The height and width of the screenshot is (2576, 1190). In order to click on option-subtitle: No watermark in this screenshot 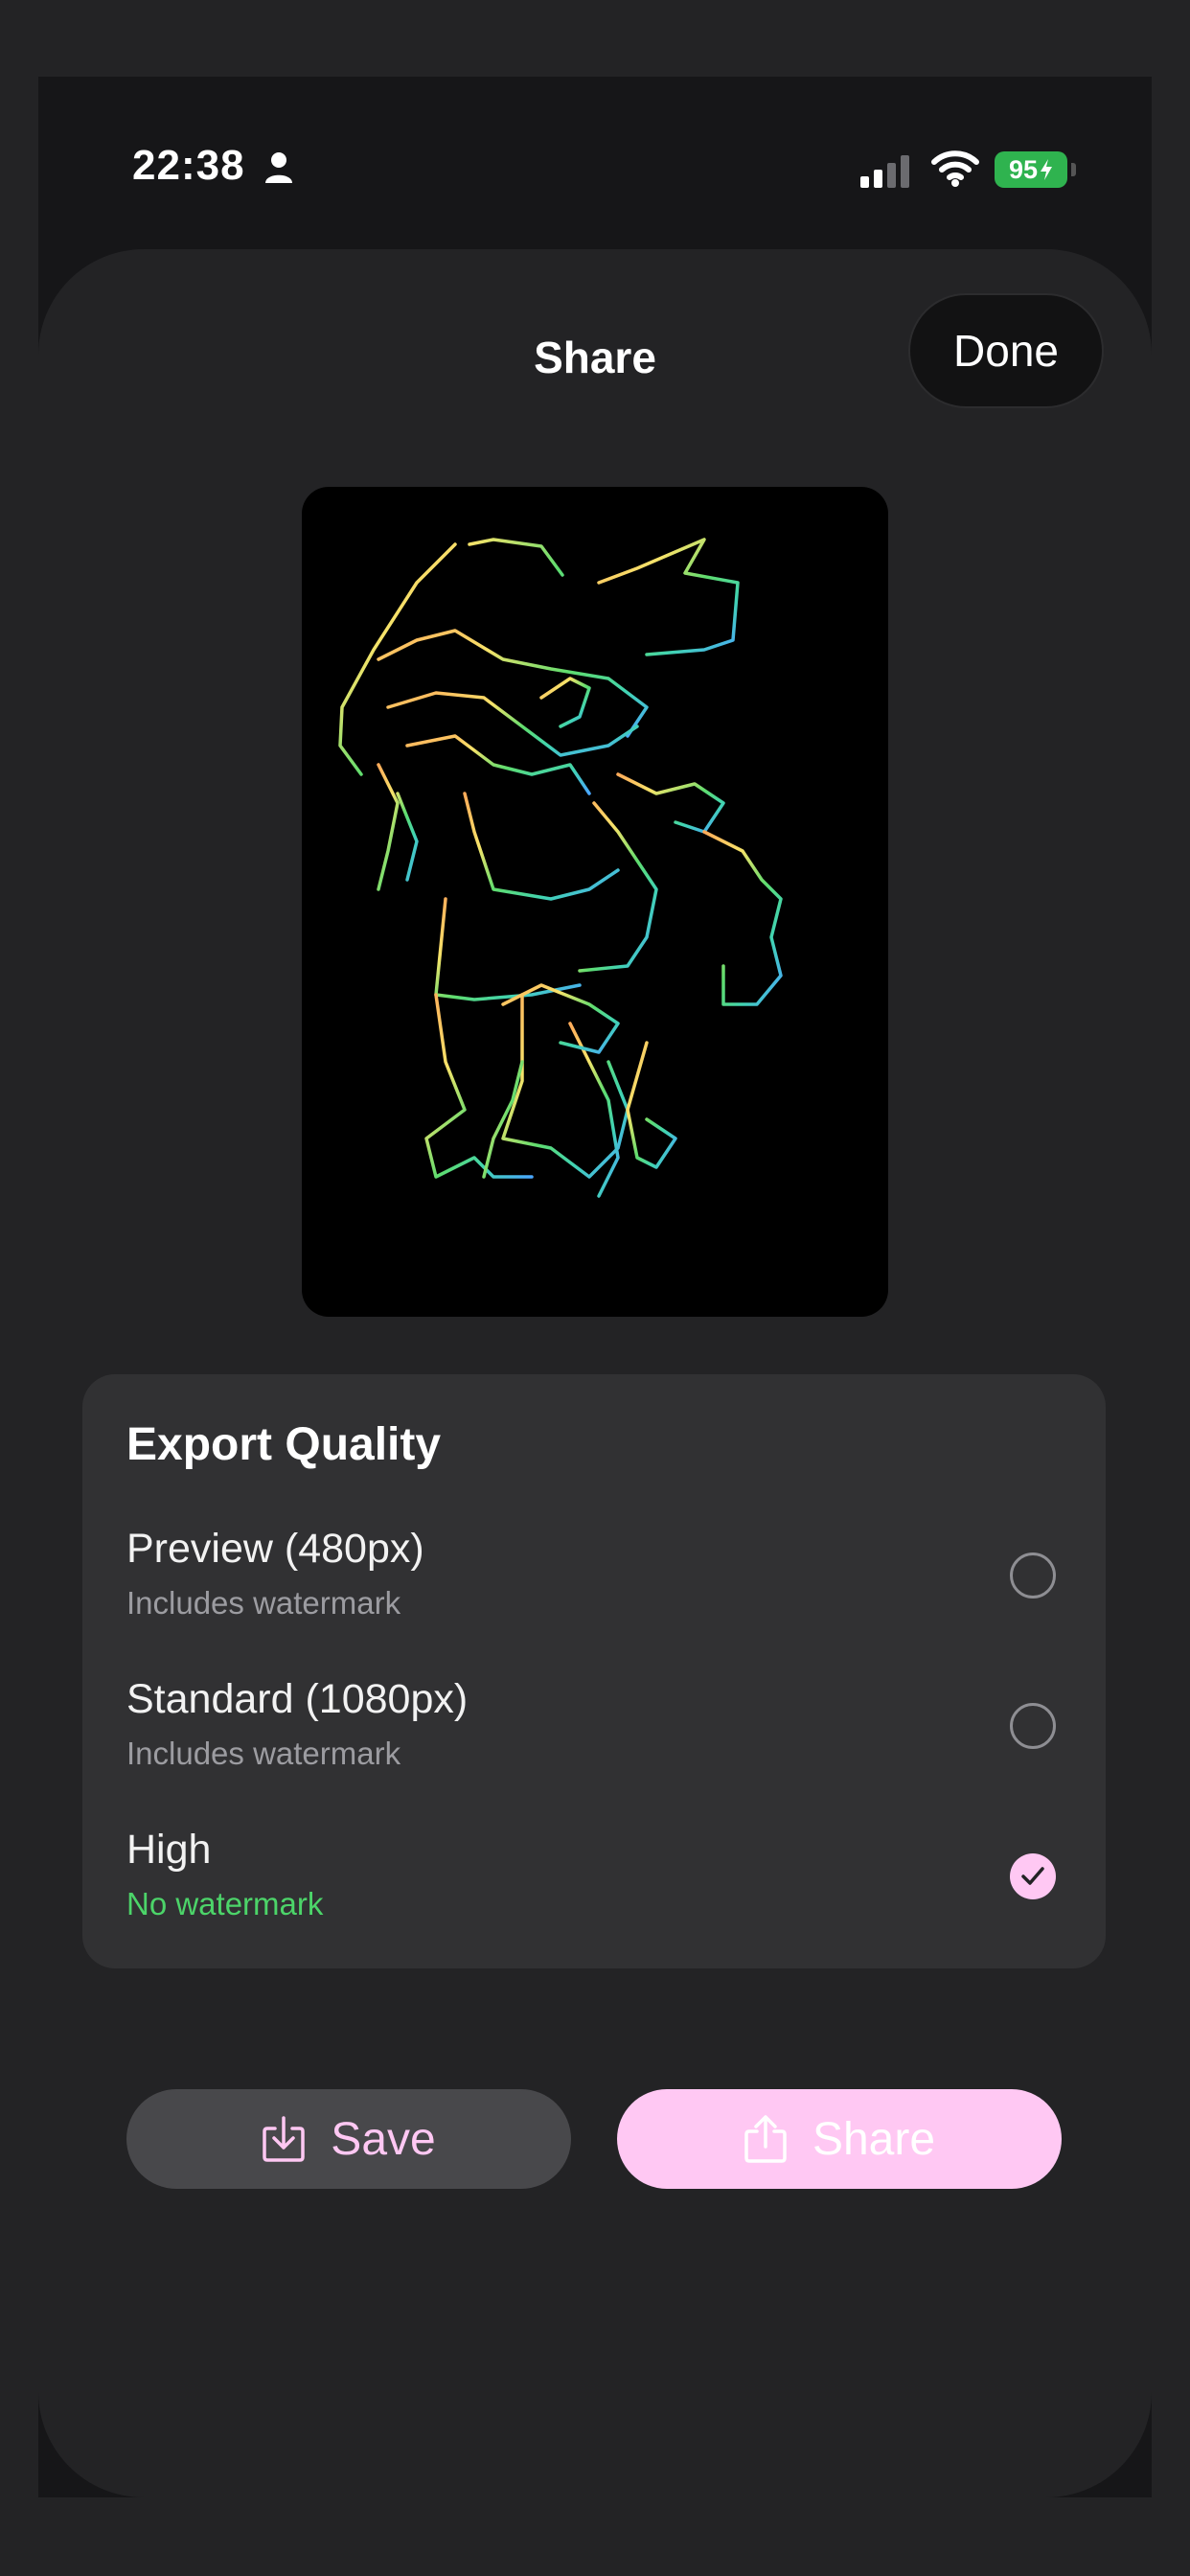, I will do `click(225, 1903)`.